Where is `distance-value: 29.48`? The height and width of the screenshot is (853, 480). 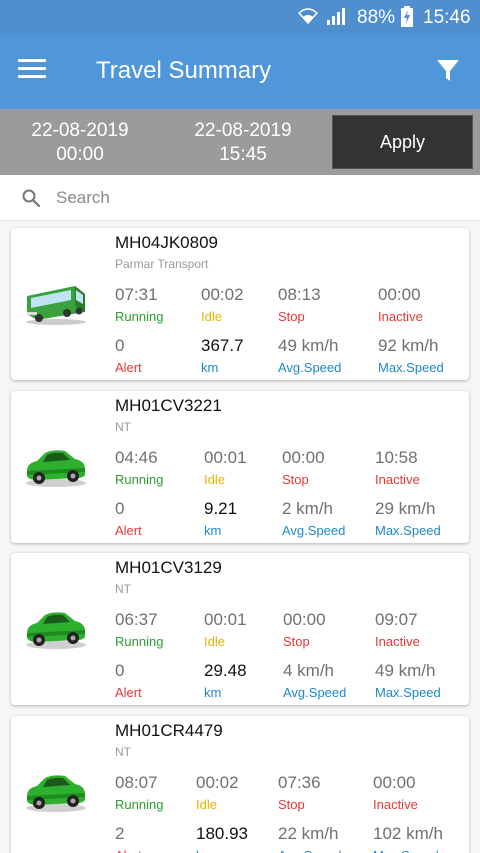 distance-value: 29.48 is located at coordinates (225, 670).